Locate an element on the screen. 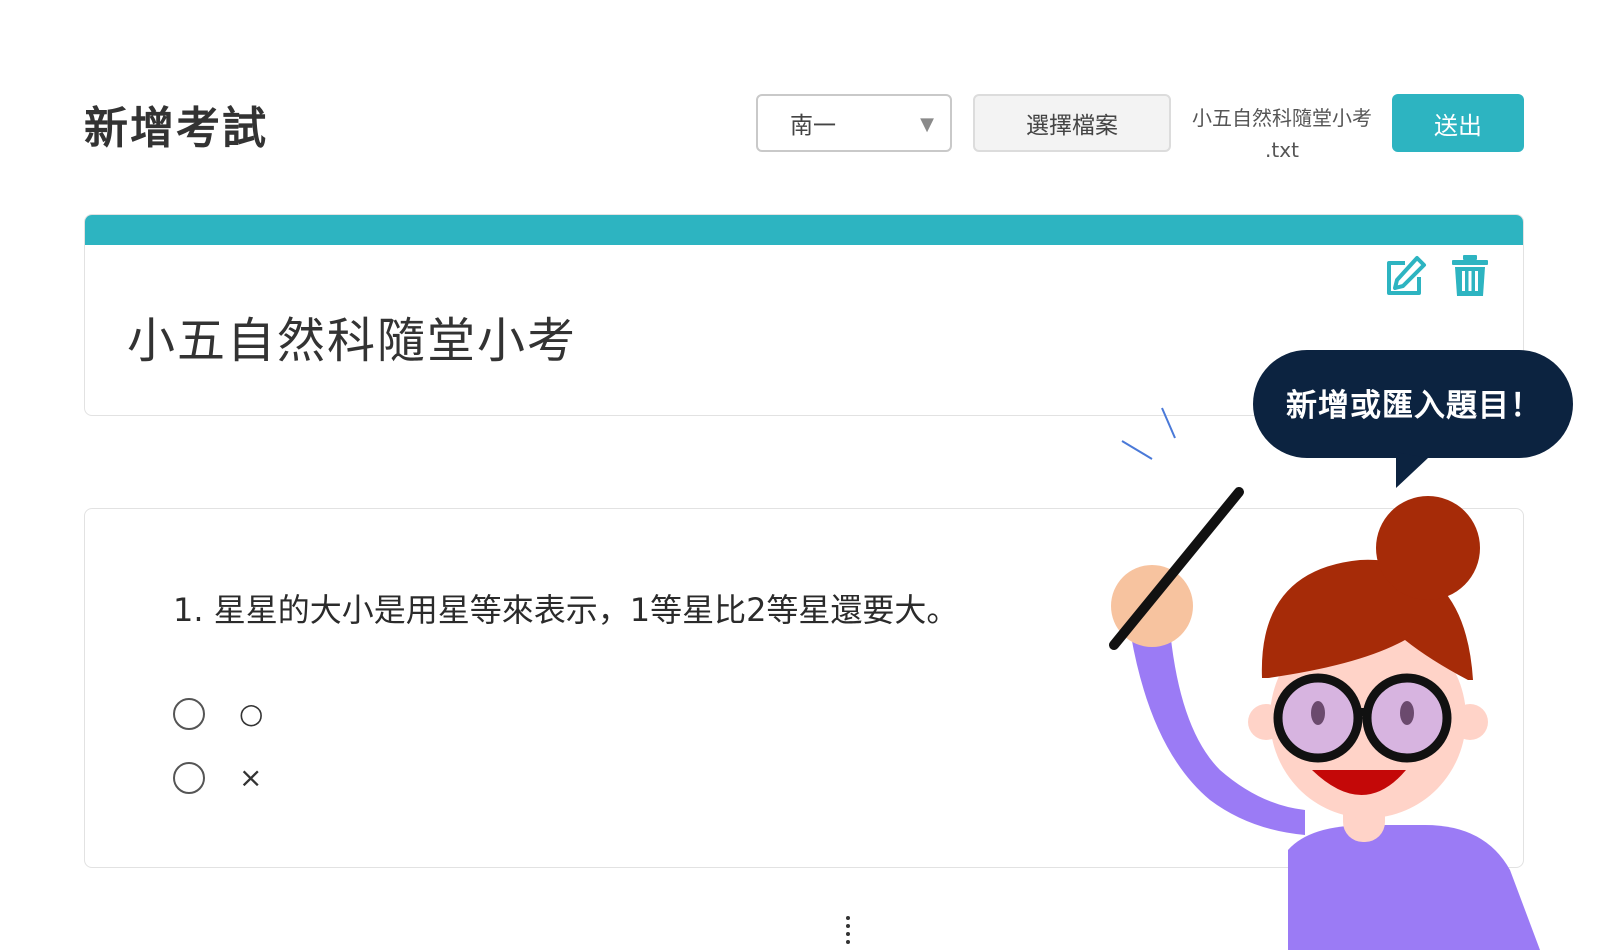  file-name-line-2: .txt is located at coordinates (1282, 150).